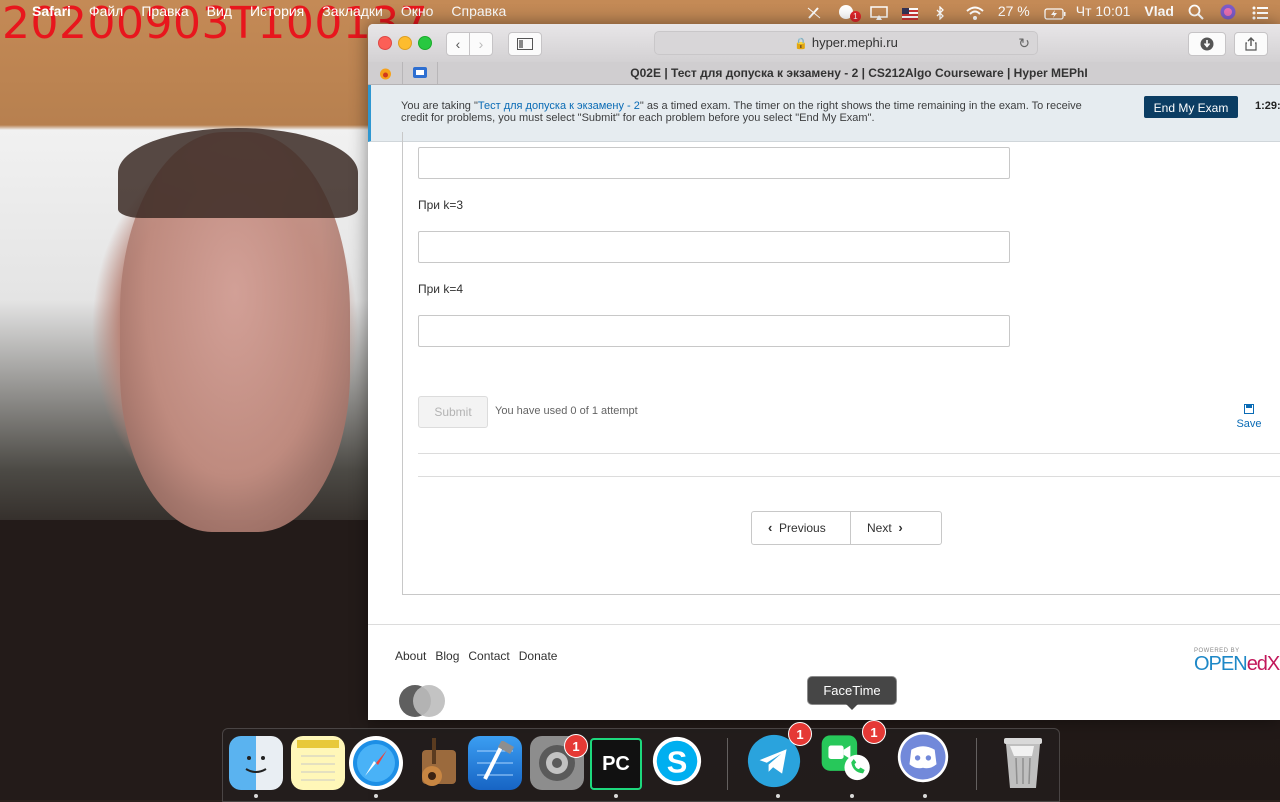  Describe the element at coordinates (677, 761) in the screenshot. I see `dock-skype-icon: S` at that location.